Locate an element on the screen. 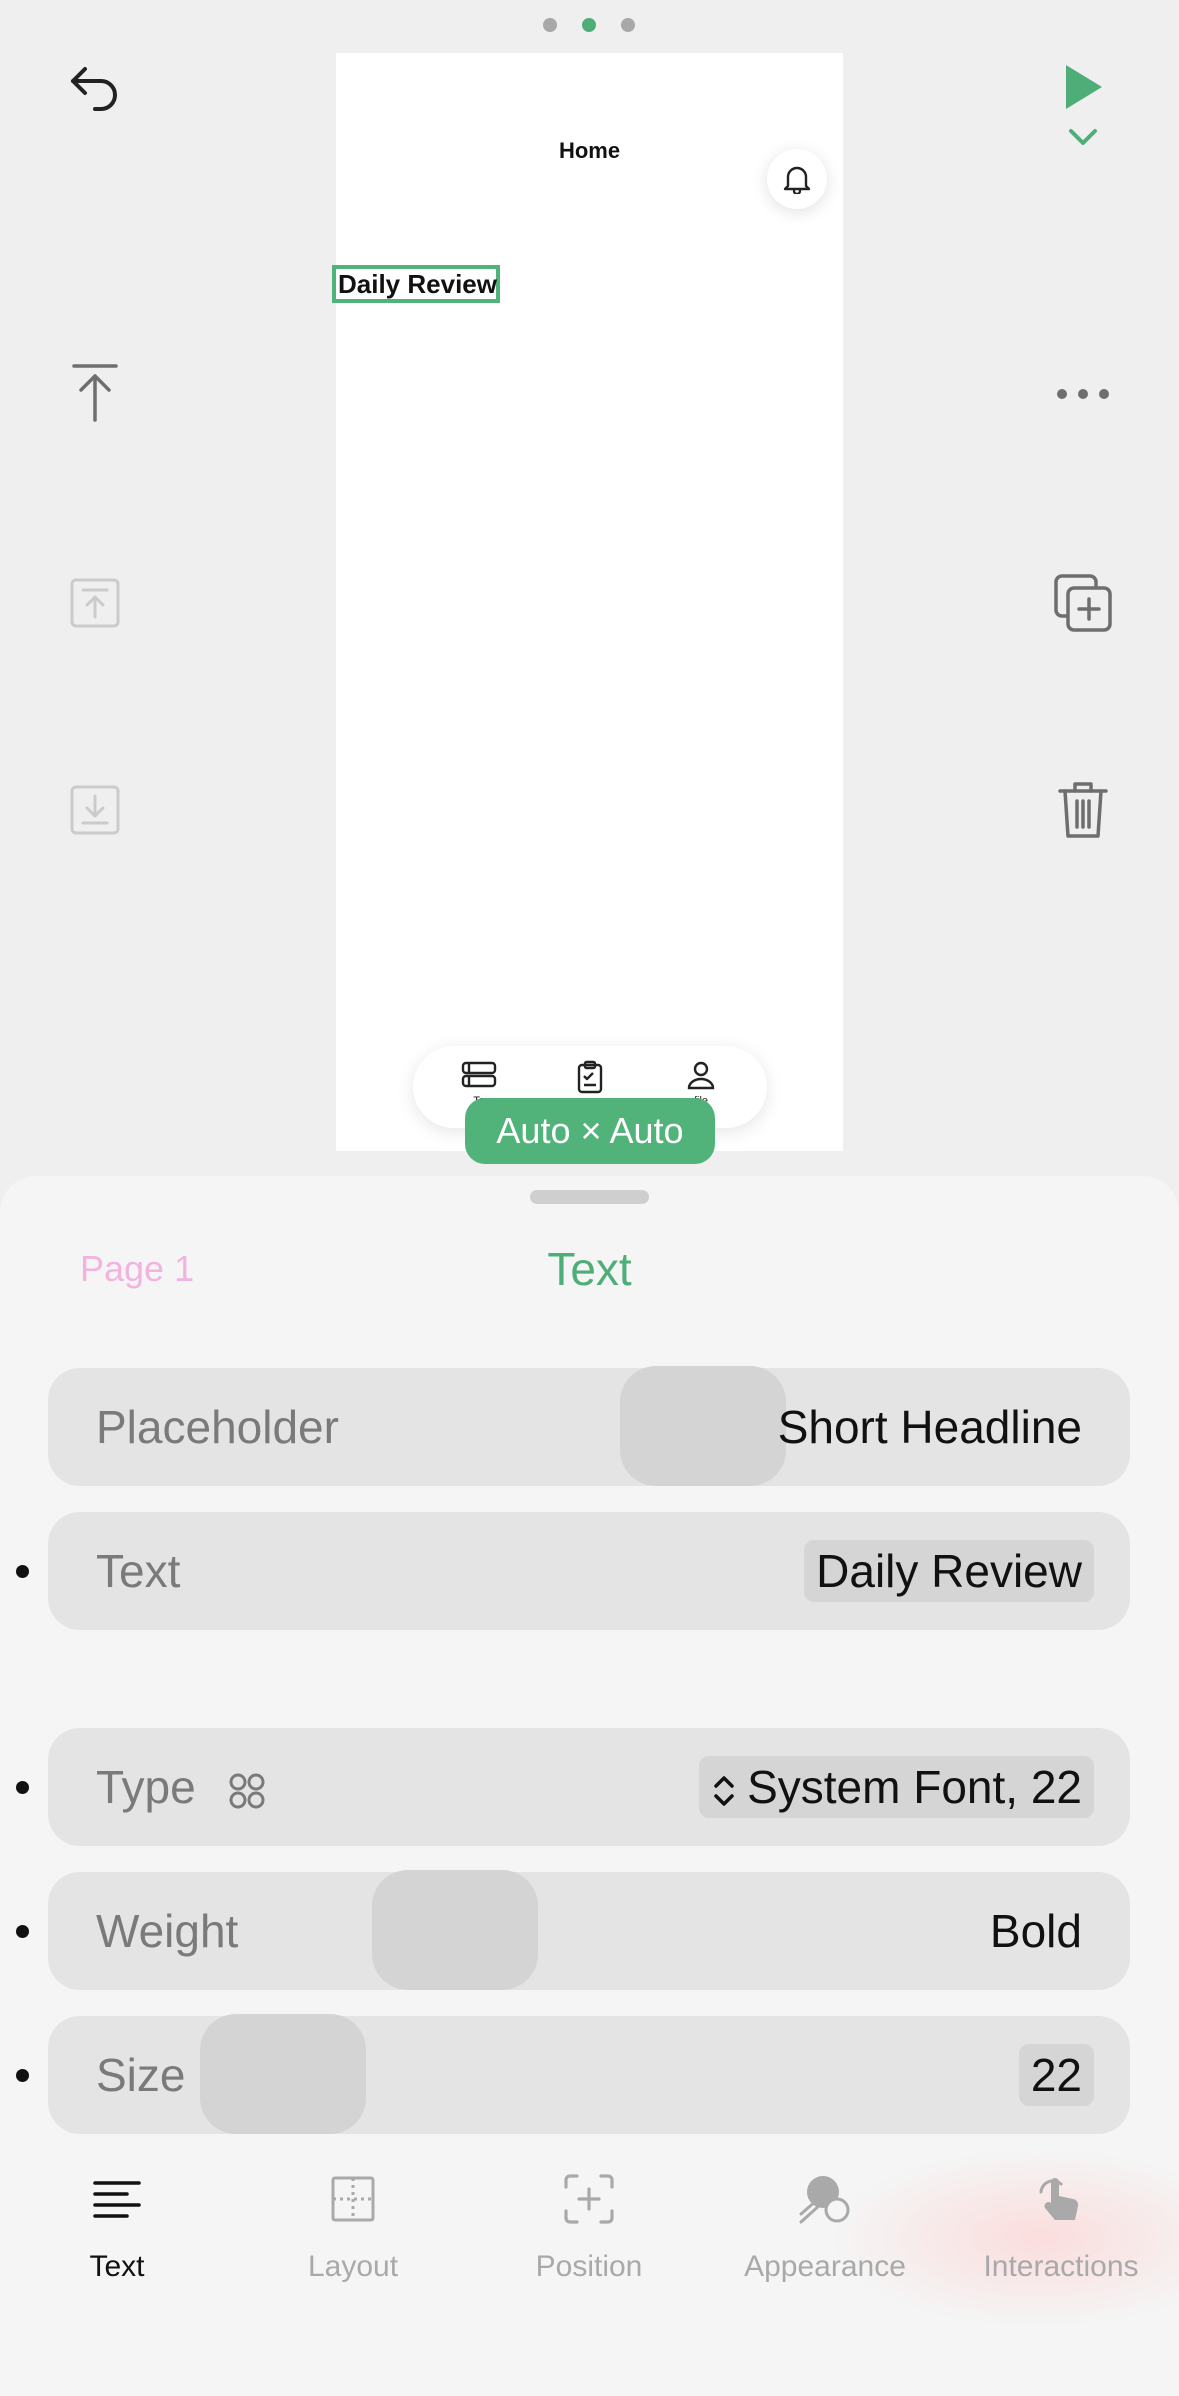 Image resolution: width=1179 pixels, height=2396 pixels. text-value-field: Daily Review is located at coordinates (949, 1571).